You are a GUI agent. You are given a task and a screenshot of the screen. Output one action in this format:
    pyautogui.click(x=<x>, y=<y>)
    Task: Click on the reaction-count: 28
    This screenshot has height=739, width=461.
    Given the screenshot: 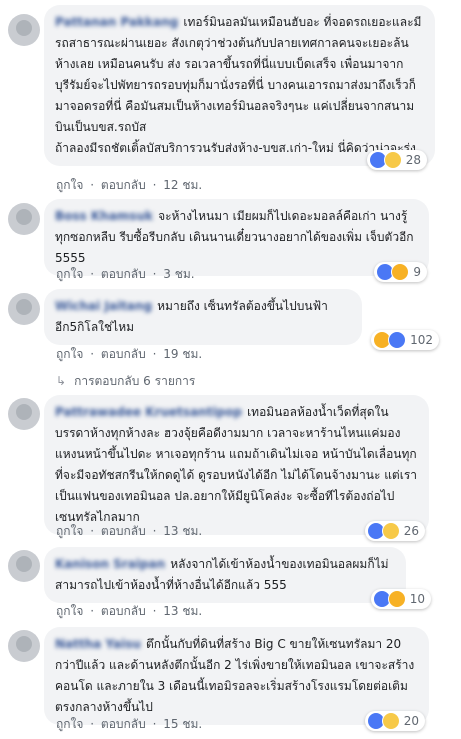 What is the action you would take?
    pyautogui.click(x=413, y=160)
    